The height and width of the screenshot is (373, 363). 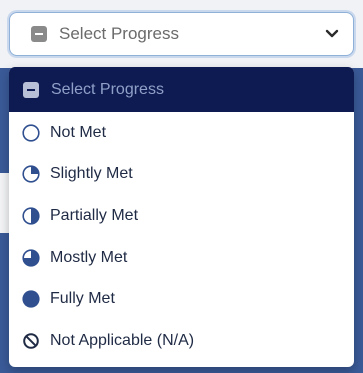 What do you see at coordinates (119, 33) in the screenshot?
I see `select-value: Select Progress` at bounding box center [119, 33].